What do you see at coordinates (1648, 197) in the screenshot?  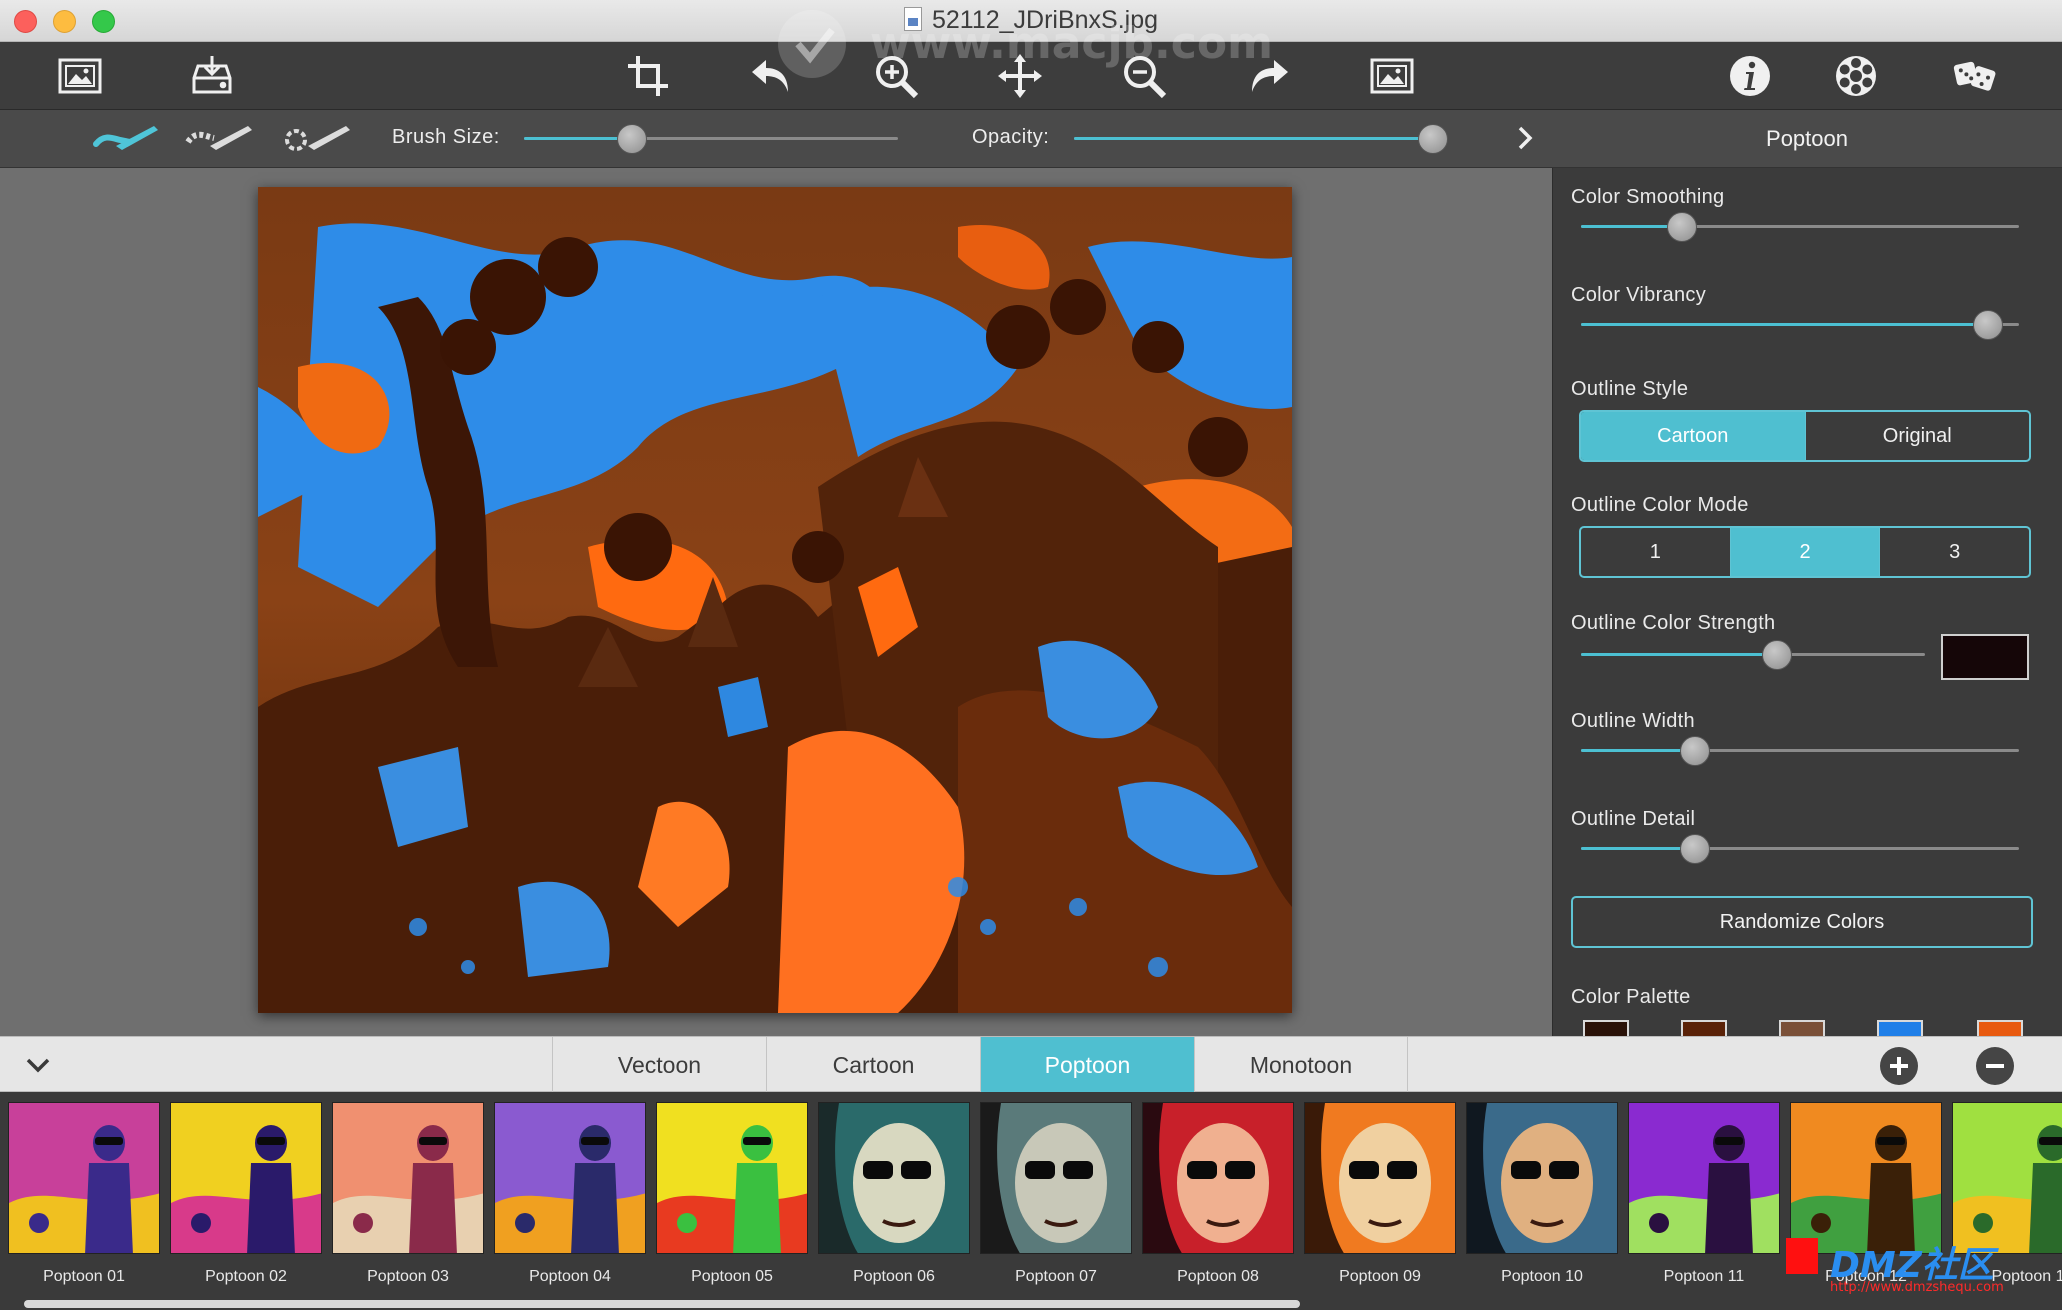 I see `color-smoothing-label: Color Smoothing` at bounding box center [1648, 197].